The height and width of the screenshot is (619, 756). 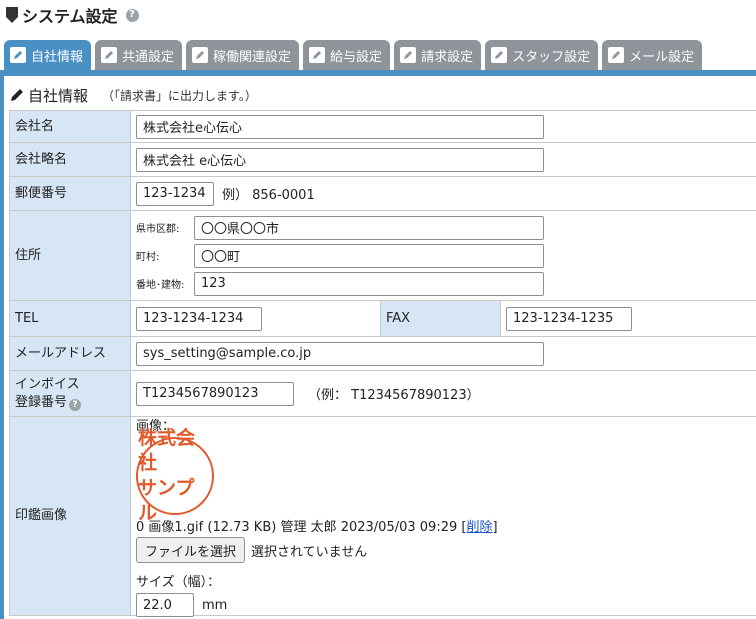 I want to click on pencil-icon, so click(x=17, y=95).